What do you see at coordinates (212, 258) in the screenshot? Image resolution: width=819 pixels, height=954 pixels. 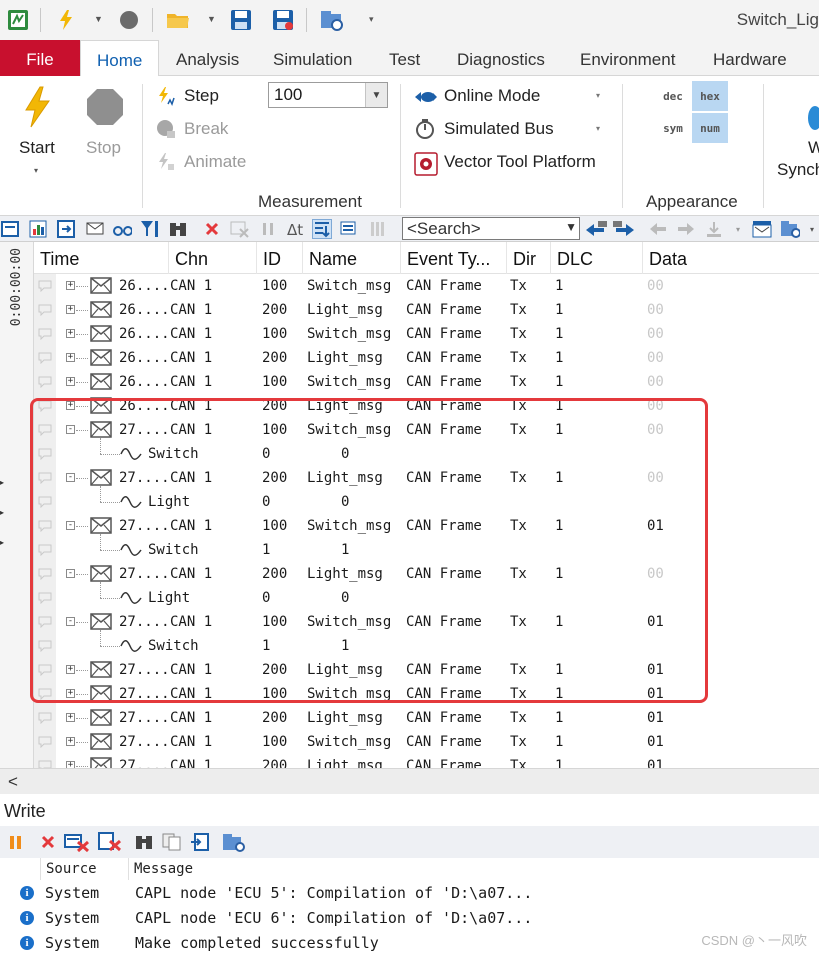 I see `column-chn: Chn` at bounding box center [212, 258].